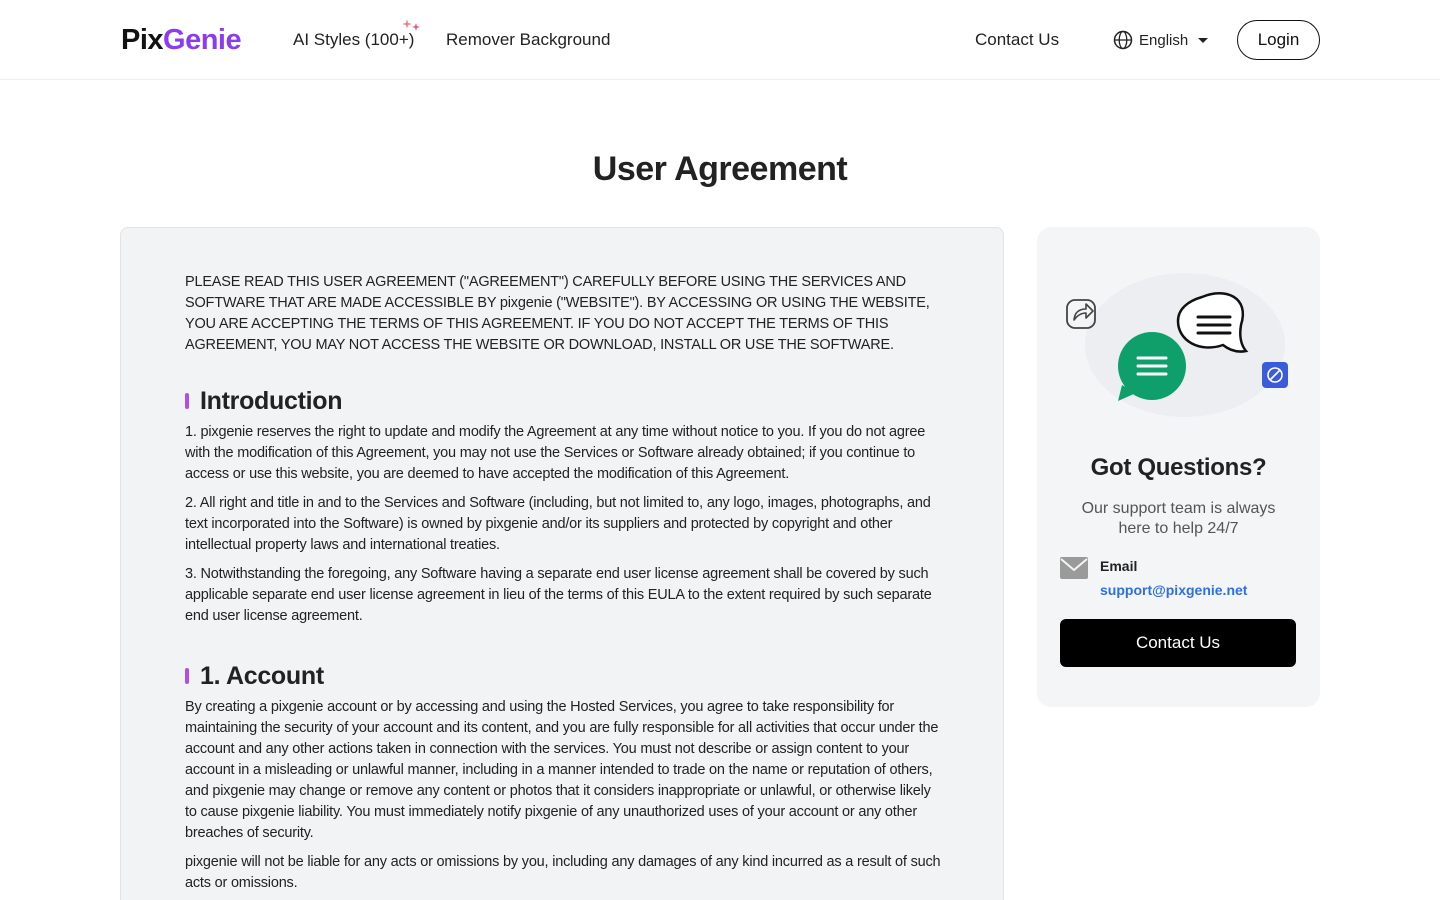 Image resolution: width=1440 pixels, height=900 pixels. I want to click on page-title: User Agreement, so click(720, 169).